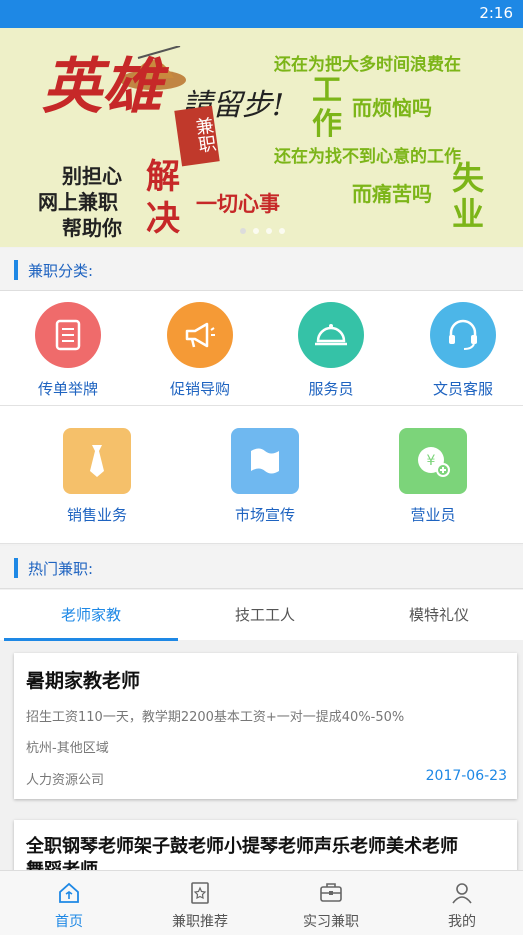 Image resolution: width=523 pixels, height=935 pixels. Describe the element at coordinates (67, 748) in the screenshot. I see `job-location: 杭州-其他区域` at that location.